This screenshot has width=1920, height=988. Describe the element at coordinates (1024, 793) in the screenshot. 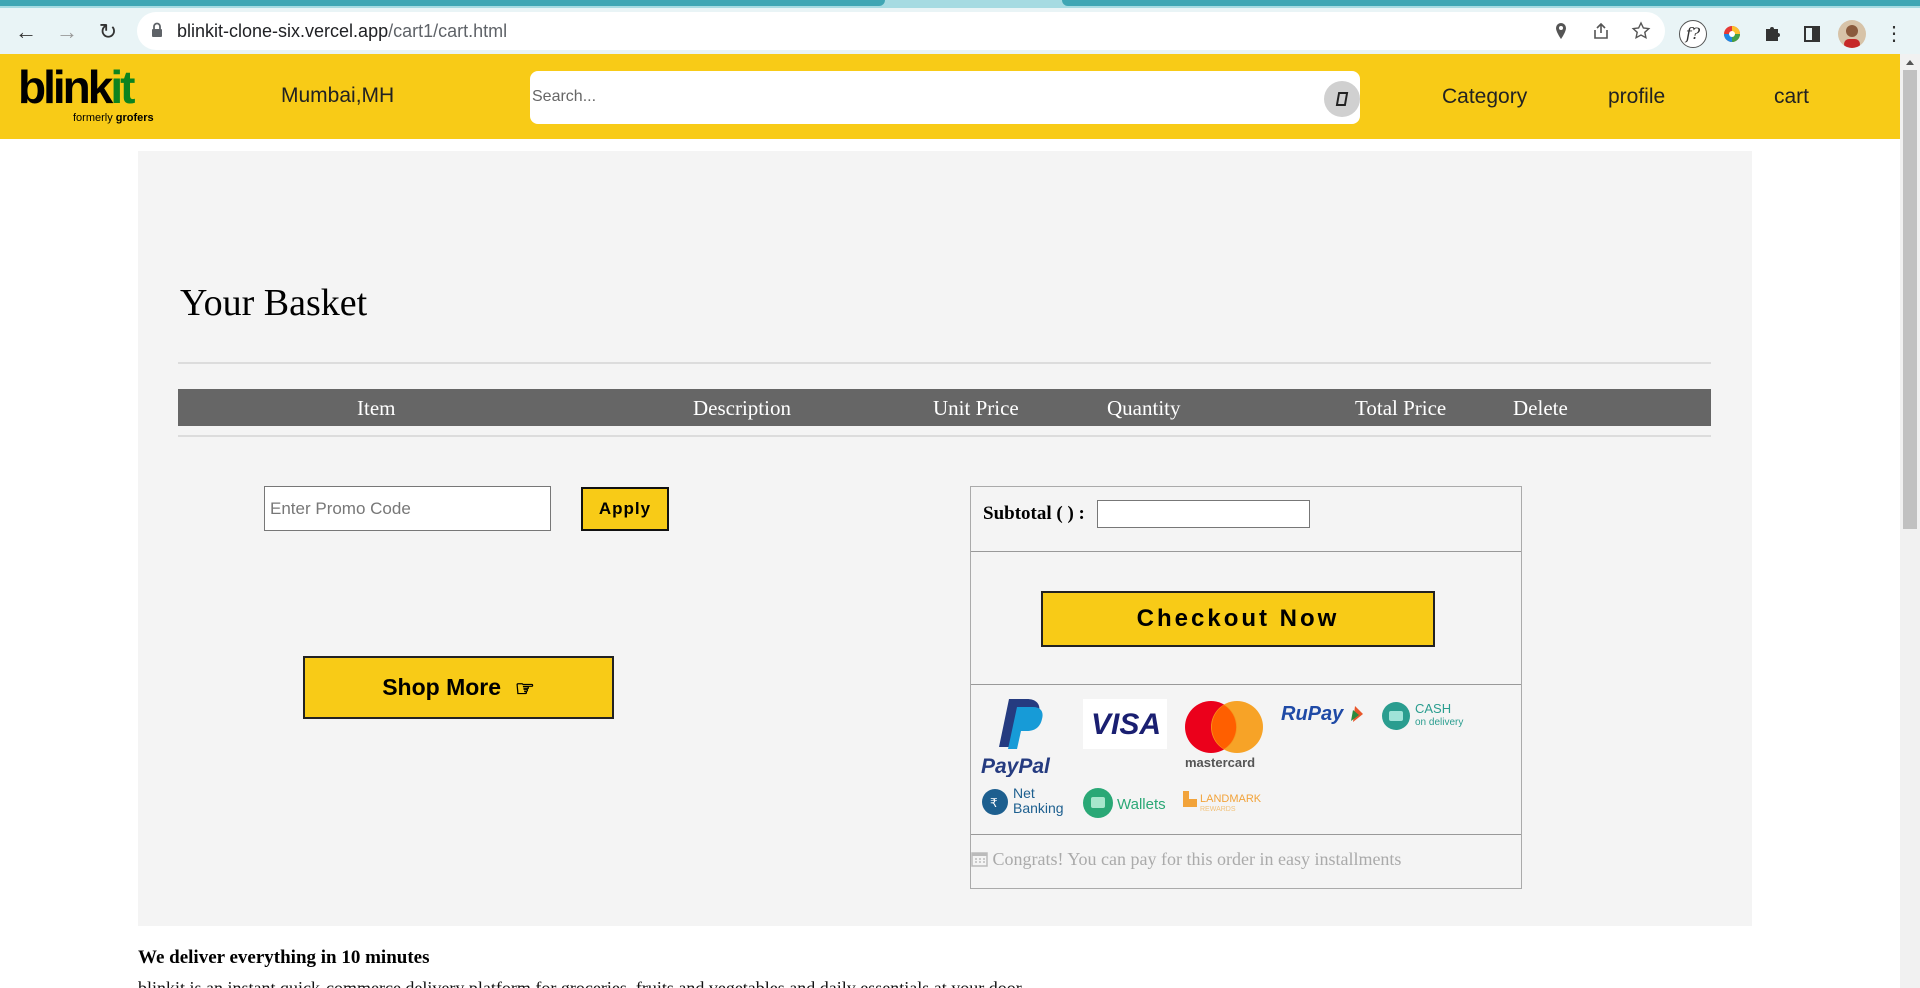

I see `svg-text: Net` at that location.